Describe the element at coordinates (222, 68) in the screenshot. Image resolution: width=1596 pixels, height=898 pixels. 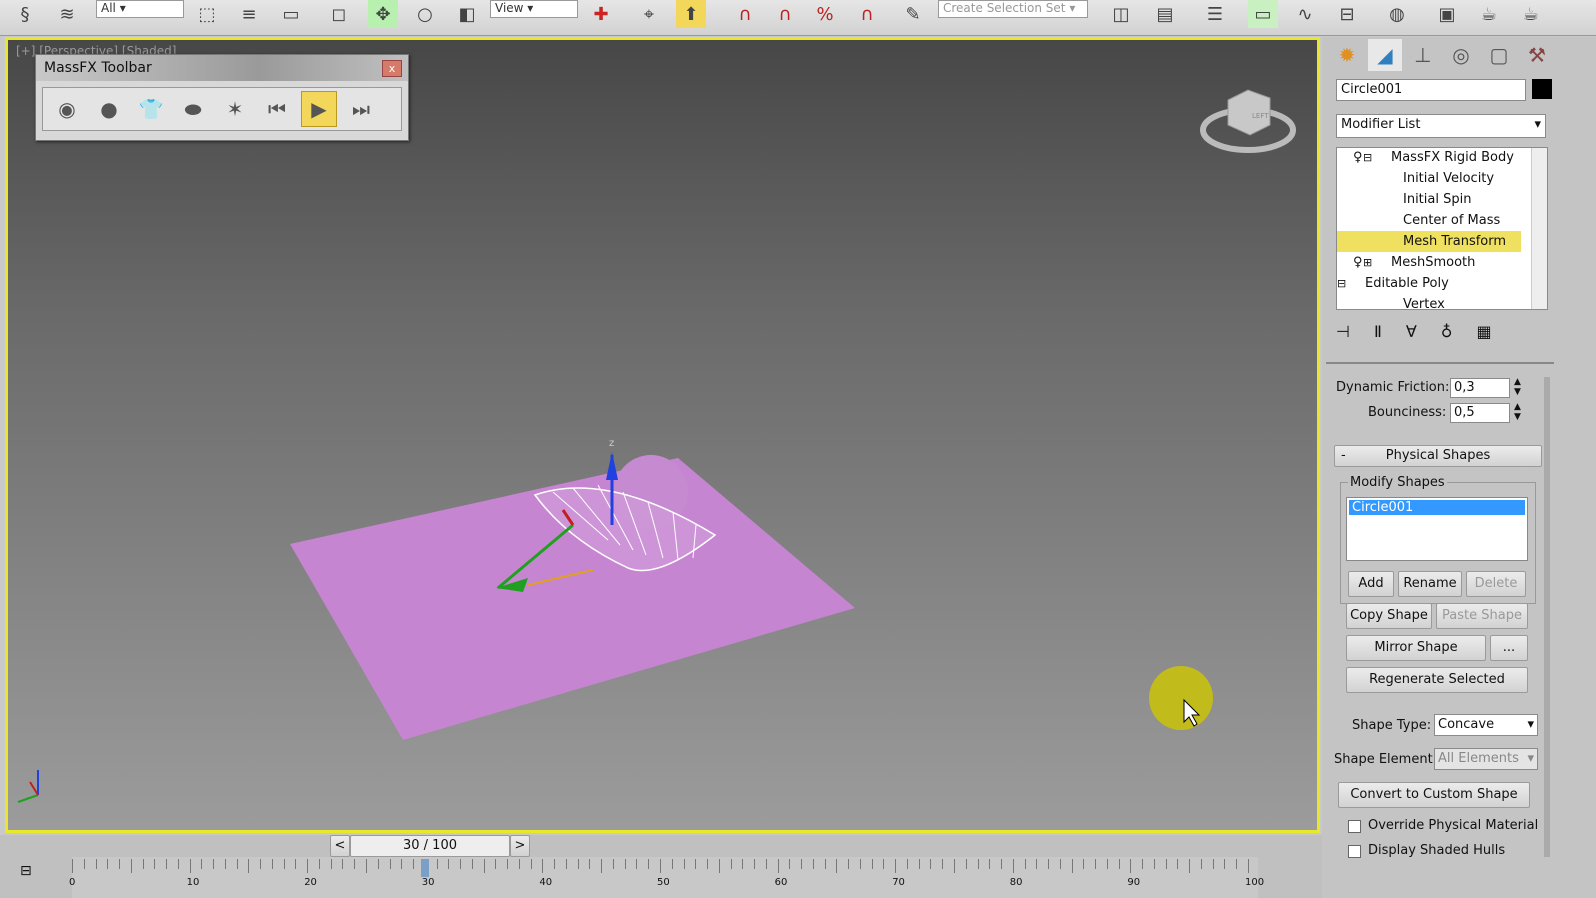
I see `massfx-title: MassFX Toolbar` at that location.